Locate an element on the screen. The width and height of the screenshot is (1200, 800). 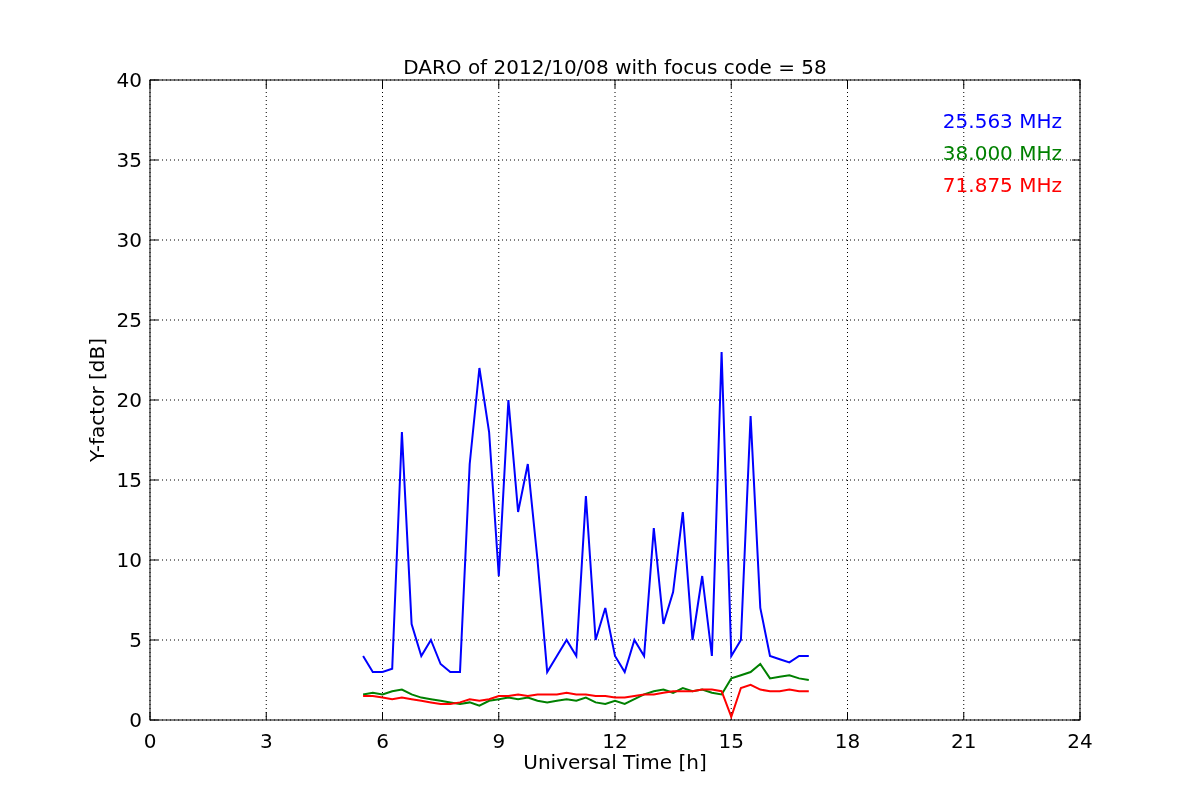
x-tick-label: 12 is located at coordinates (615, 741).